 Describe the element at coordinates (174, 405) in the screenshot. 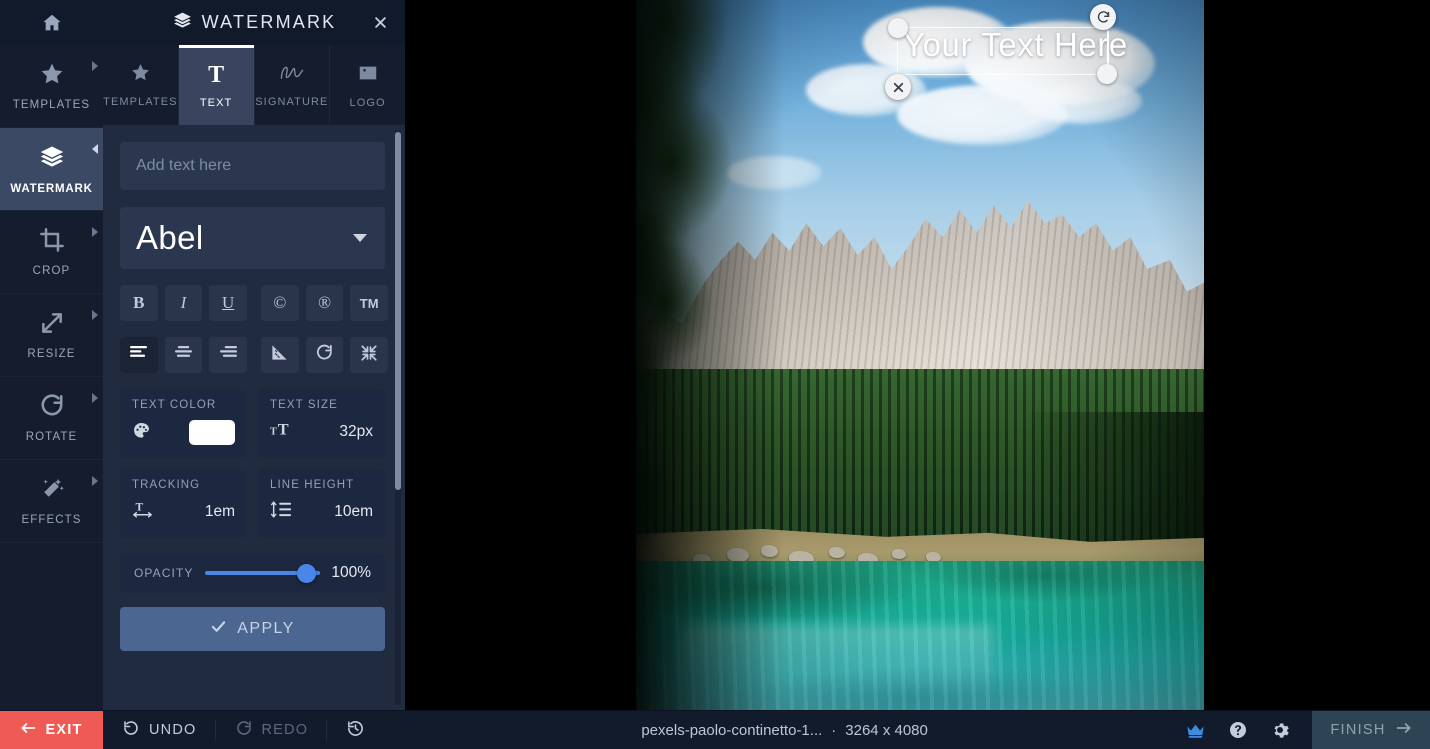

I see `field-label: TEXT COLOR` at that location.